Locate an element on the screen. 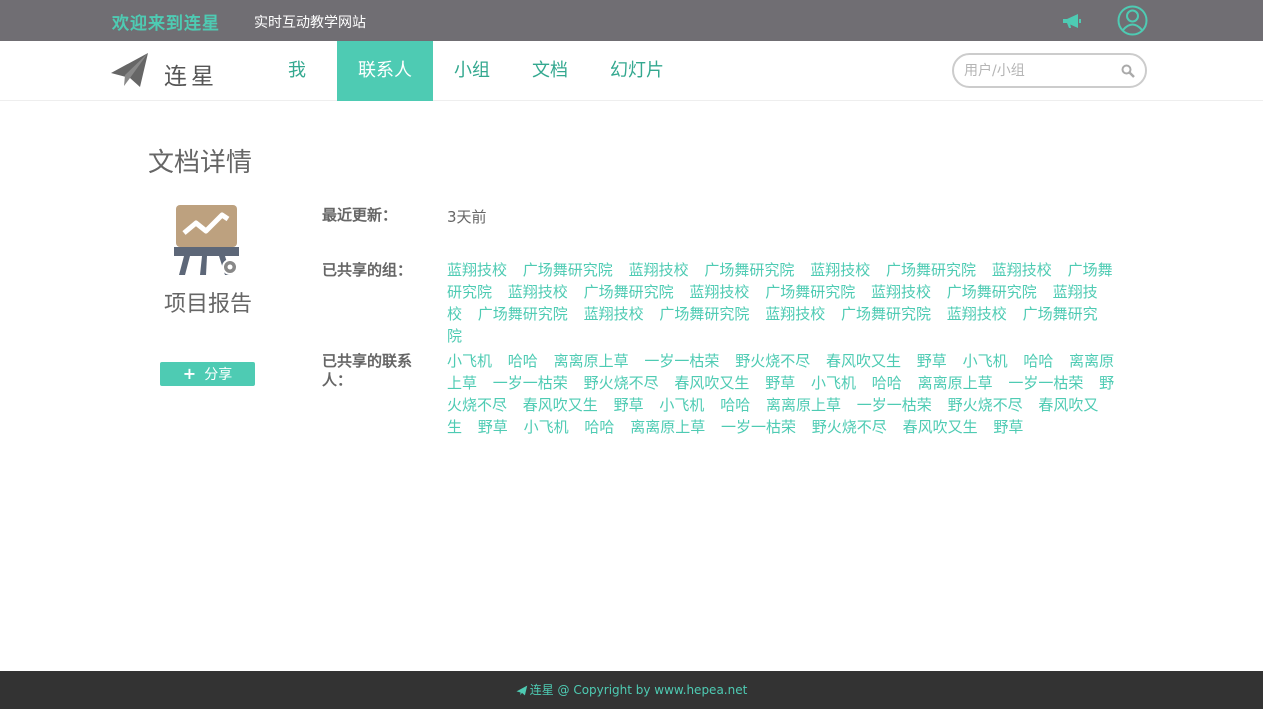  main-navbar: 连星 我 联系人 小组 文档 幻灯片 is located at coordinates (631, 71).